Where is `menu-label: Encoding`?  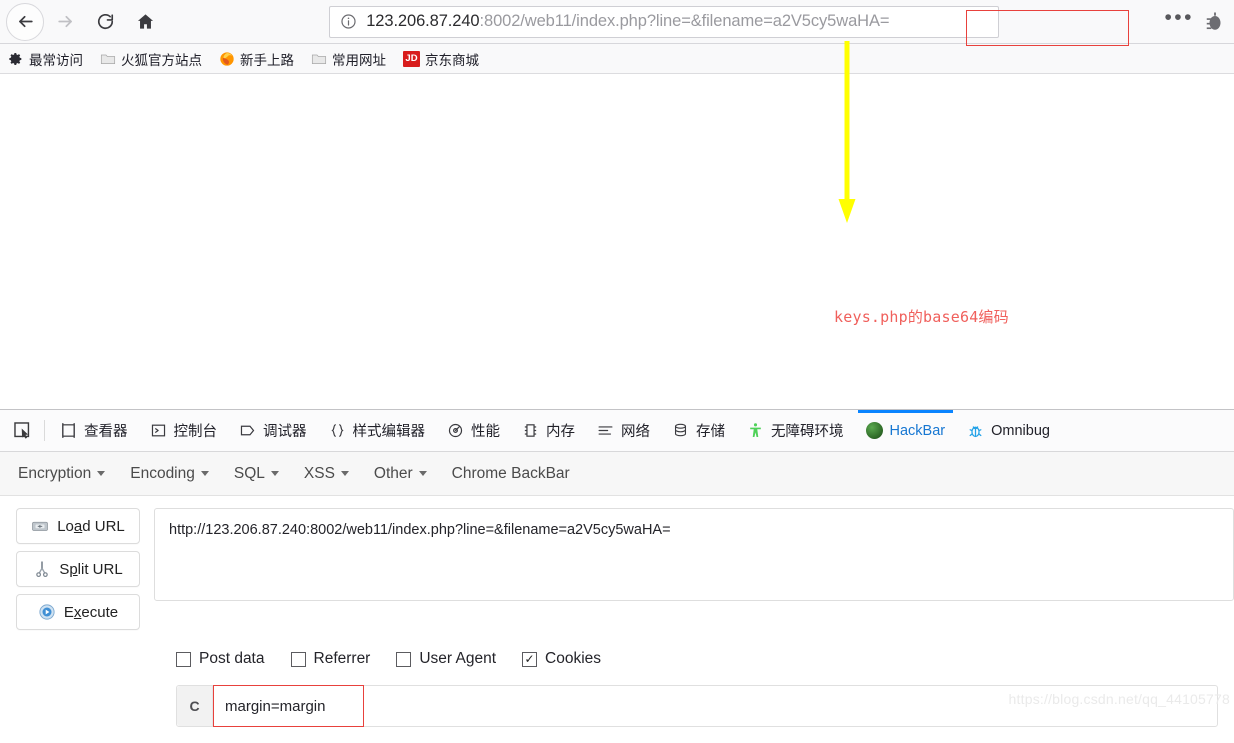 menu-label: Encoding is located at coordinates (162, 473).